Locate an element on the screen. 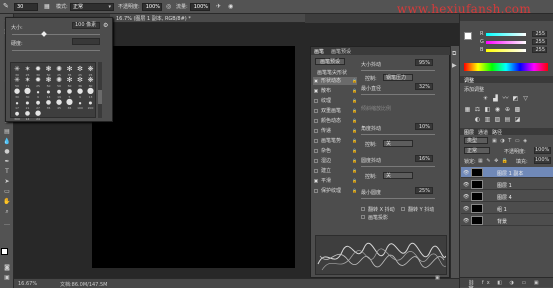 This screenshot has width=553, height=288. brush-tip-cell: ● 27 is located at coordinates (38, 103).